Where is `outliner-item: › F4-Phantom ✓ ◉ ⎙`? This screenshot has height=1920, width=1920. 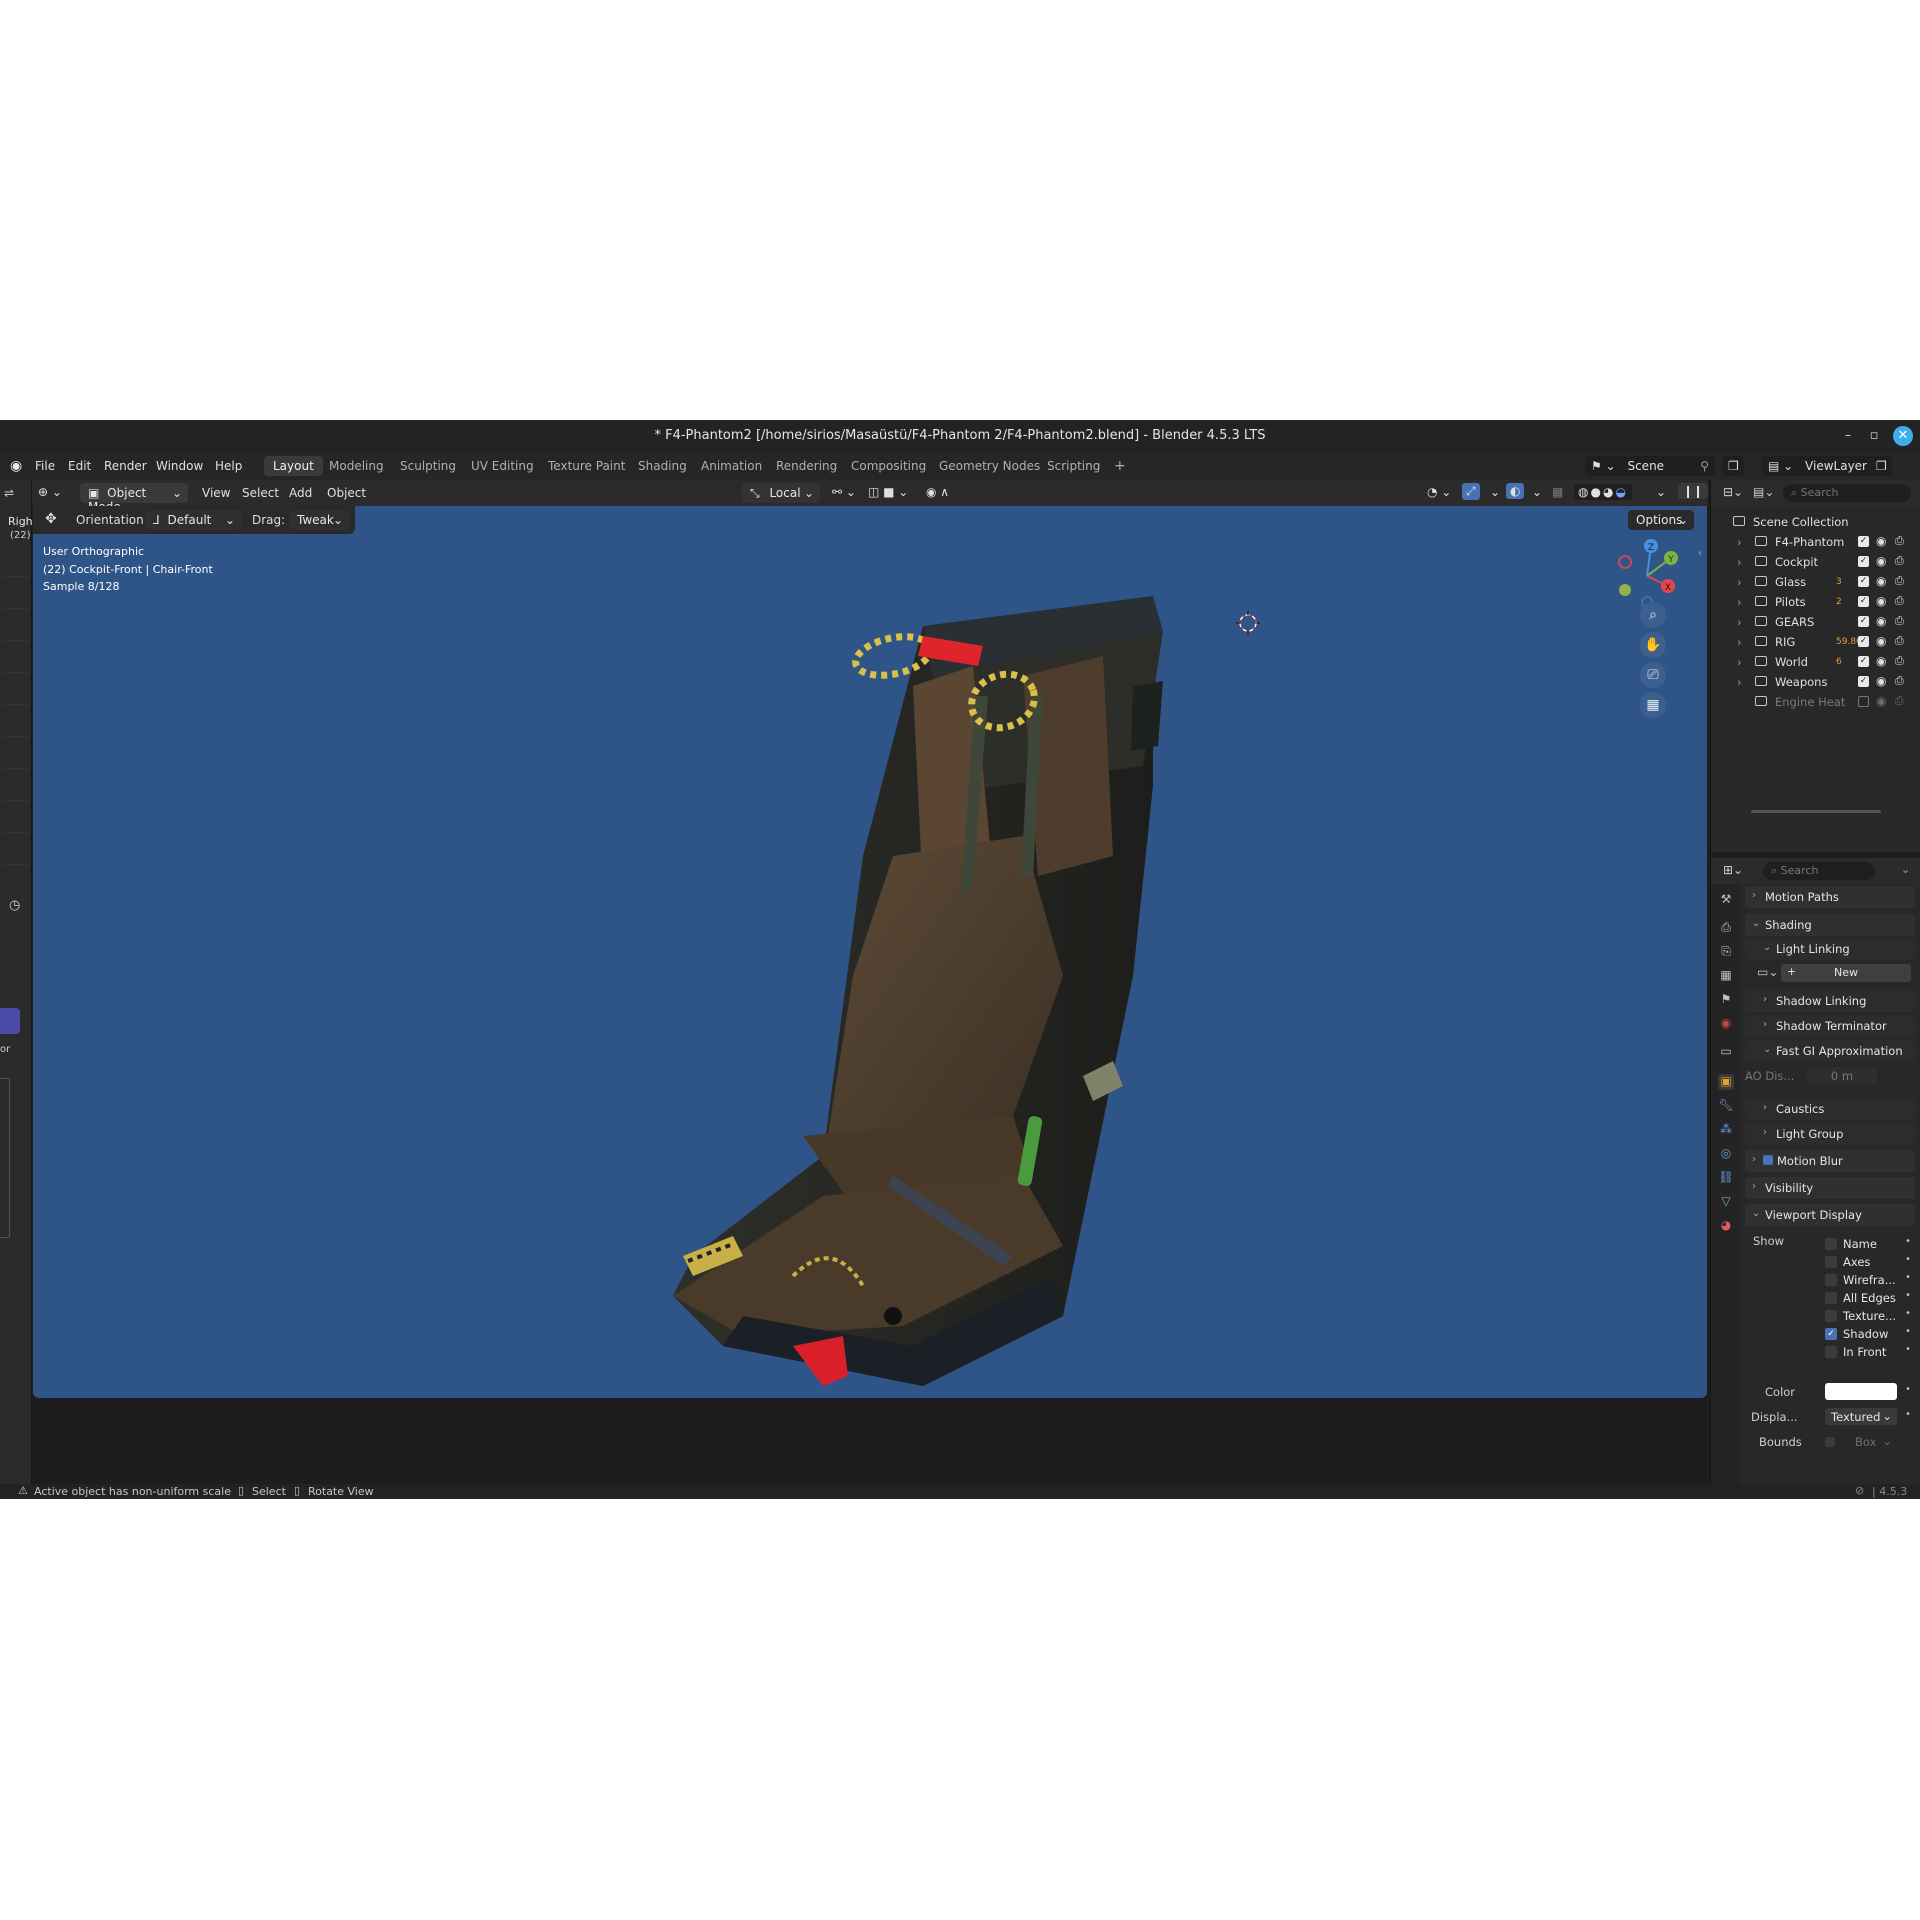
outliner-item: › F4-Phantom ✓ ◉ ⎙ is located at coordinates (1815, 542).